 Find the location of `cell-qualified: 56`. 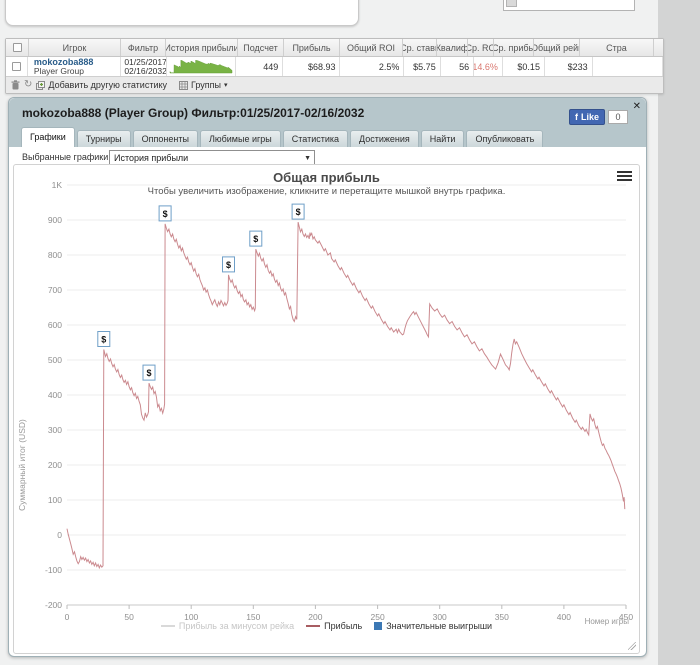

cell-qualified: 56 is located at coordinates (458, 66).